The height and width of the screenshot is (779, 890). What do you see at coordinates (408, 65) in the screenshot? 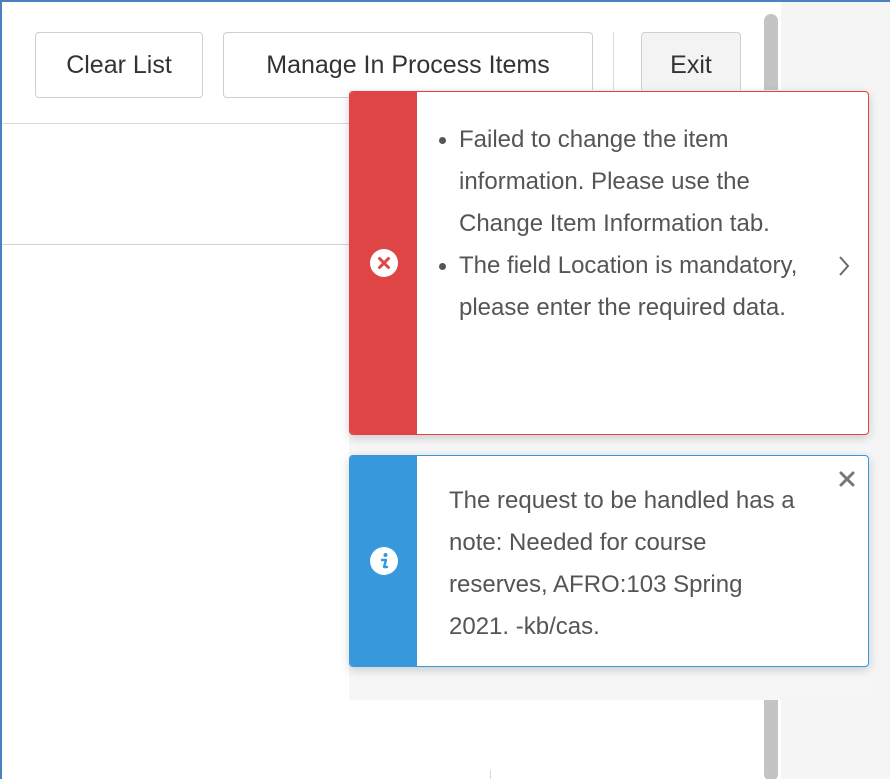
I see `manage-in-process-items-button: Manage In Process Items` at bounding box center [408, 65].